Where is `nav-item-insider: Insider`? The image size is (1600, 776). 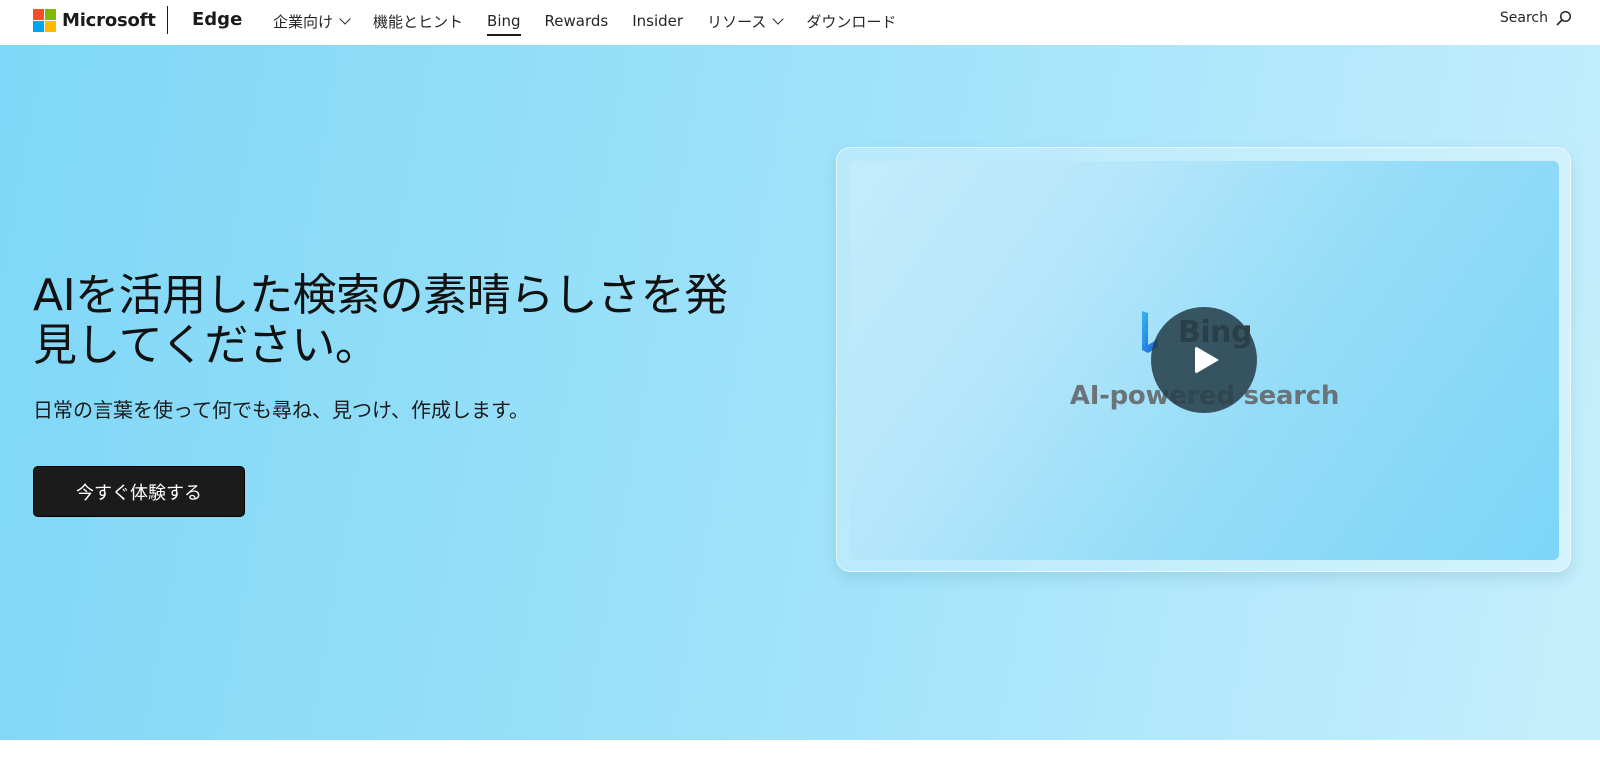
nav-item-insider: Insider is located at coordinates (657, 21).